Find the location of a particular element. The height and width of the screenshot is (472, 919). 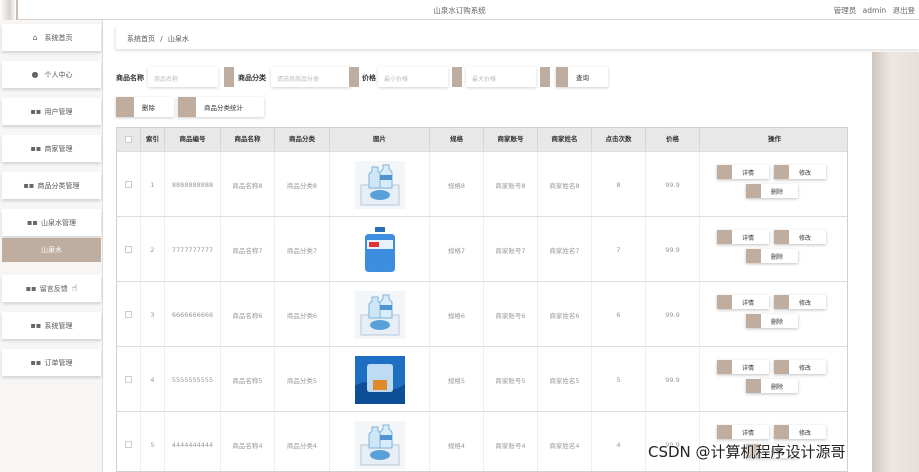

cell-name: 商品名称4 is located at coordinates (248, 441).